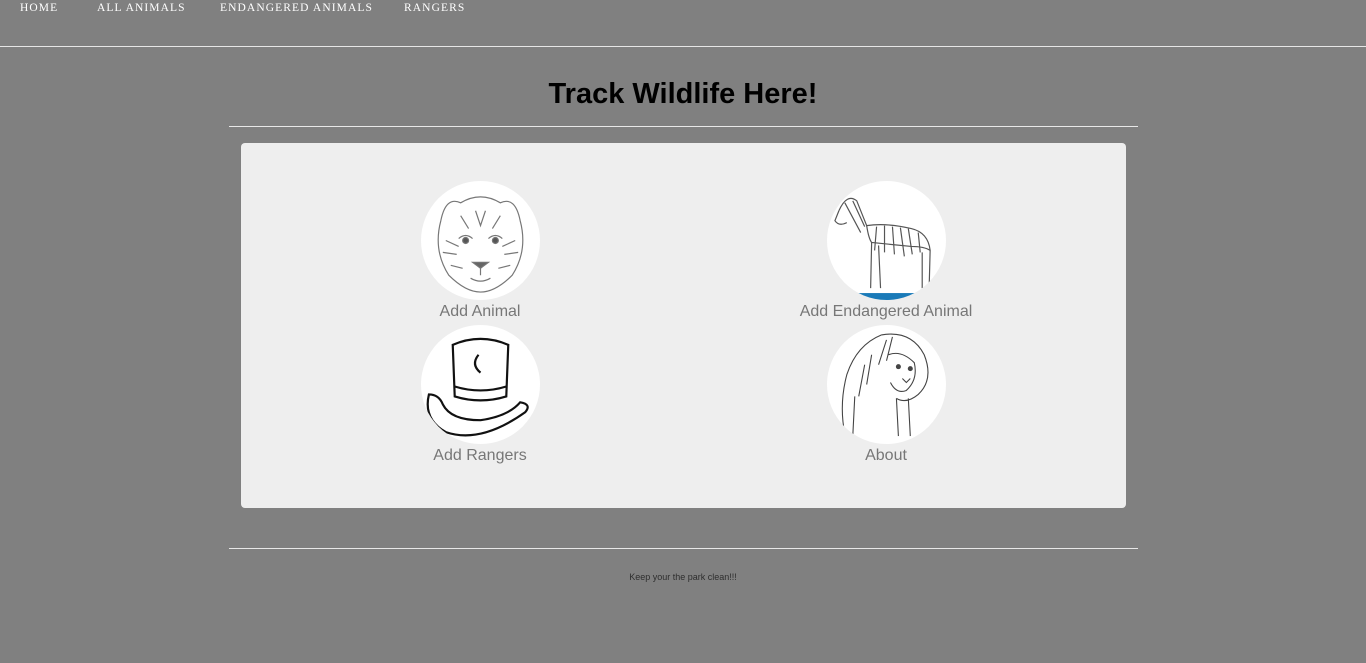  What do you see at coordinates (683, 94) in the screenshot?
I see `page-title: Track Wildlife Here!` at bounding box center [683, 94].